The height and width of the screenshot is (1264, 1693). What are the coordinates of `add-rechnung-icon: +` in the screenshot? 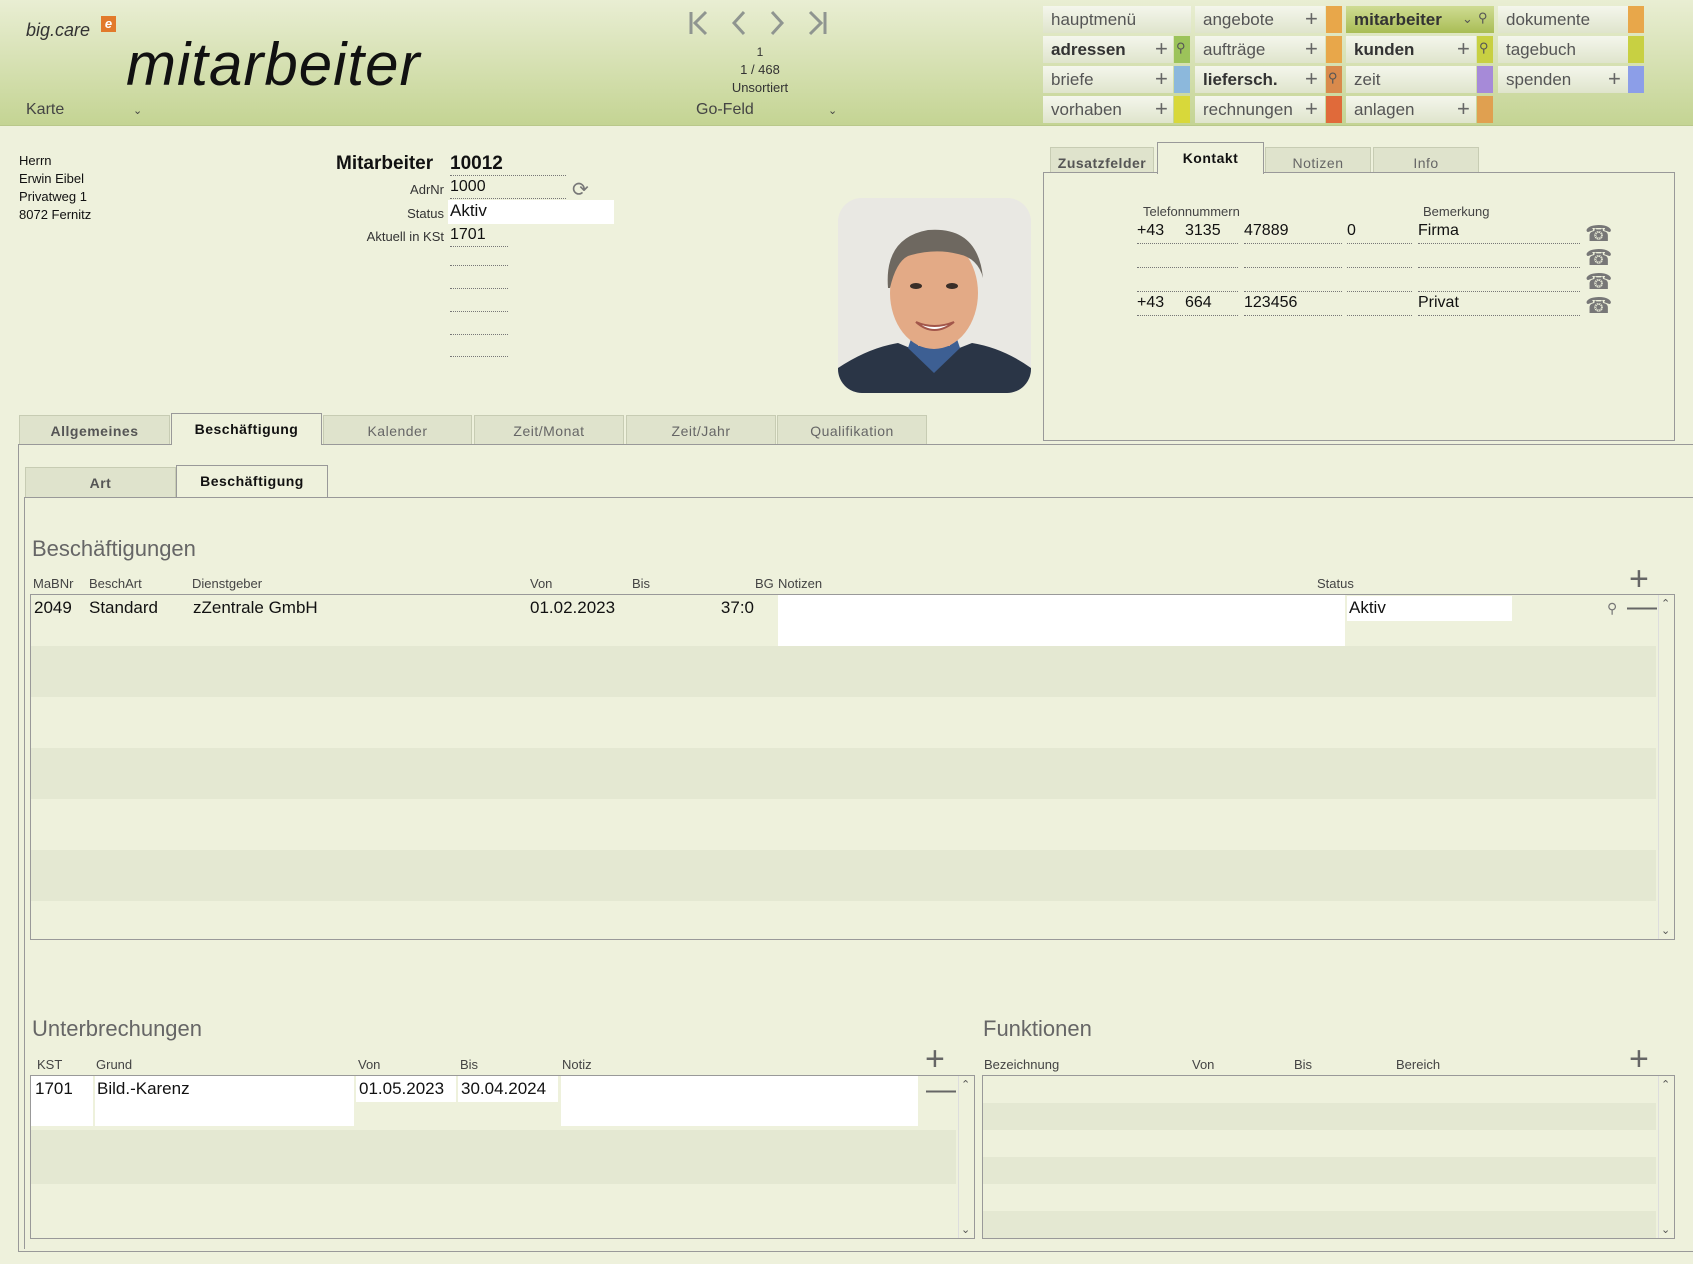 It's located at (1311, 109).